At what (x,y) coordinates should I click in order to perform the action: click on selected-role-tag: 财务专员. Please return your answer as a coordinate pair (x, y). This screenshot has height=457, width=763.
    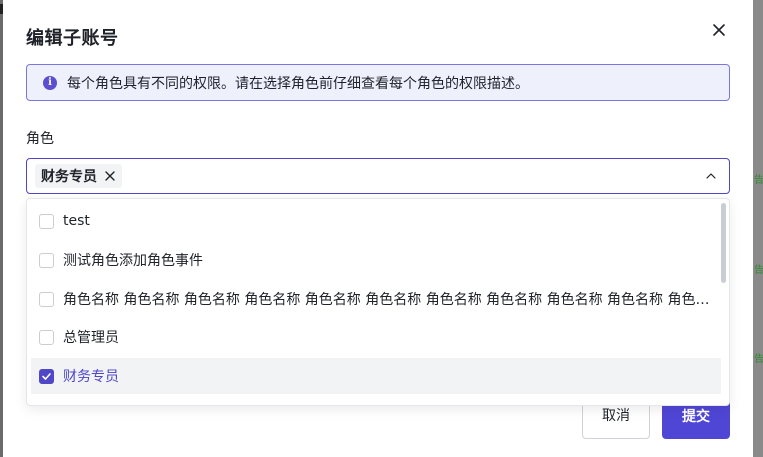
    Looking at the image, I should click on (78, 176).